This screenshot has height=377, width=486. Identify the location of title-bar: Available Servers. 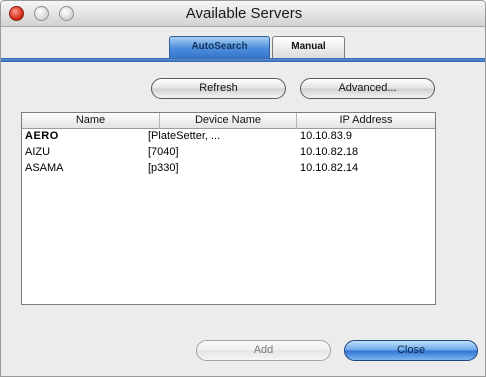
(243, 14).